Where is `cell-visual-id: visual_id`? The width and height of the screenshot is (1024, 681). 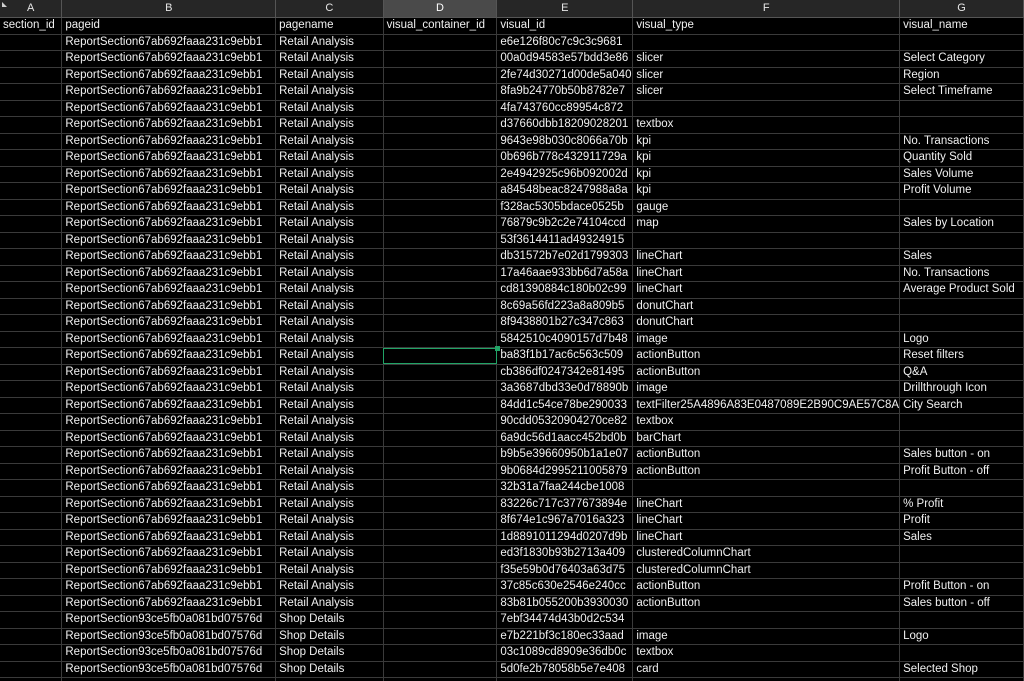
cell-visual-id: visual_id is located at coordinates (565, 26).